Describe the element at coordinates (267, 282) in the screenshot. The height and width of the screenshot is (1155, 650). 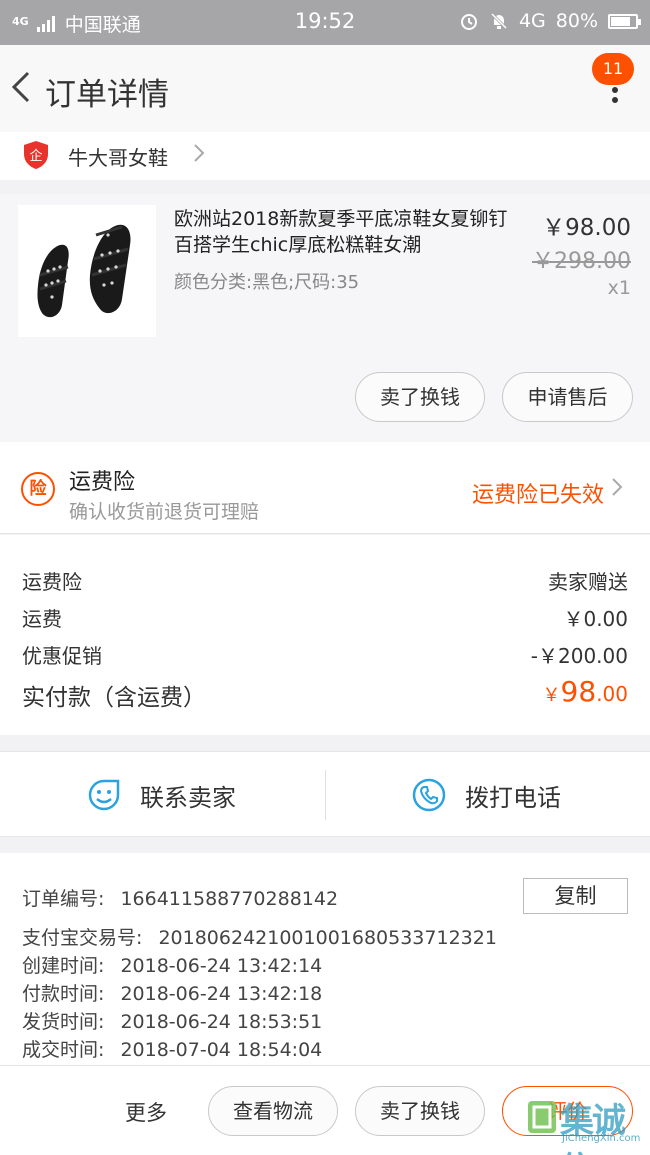
I see `product-sku: 颜色分类:黑色;尺码:35` at that location.